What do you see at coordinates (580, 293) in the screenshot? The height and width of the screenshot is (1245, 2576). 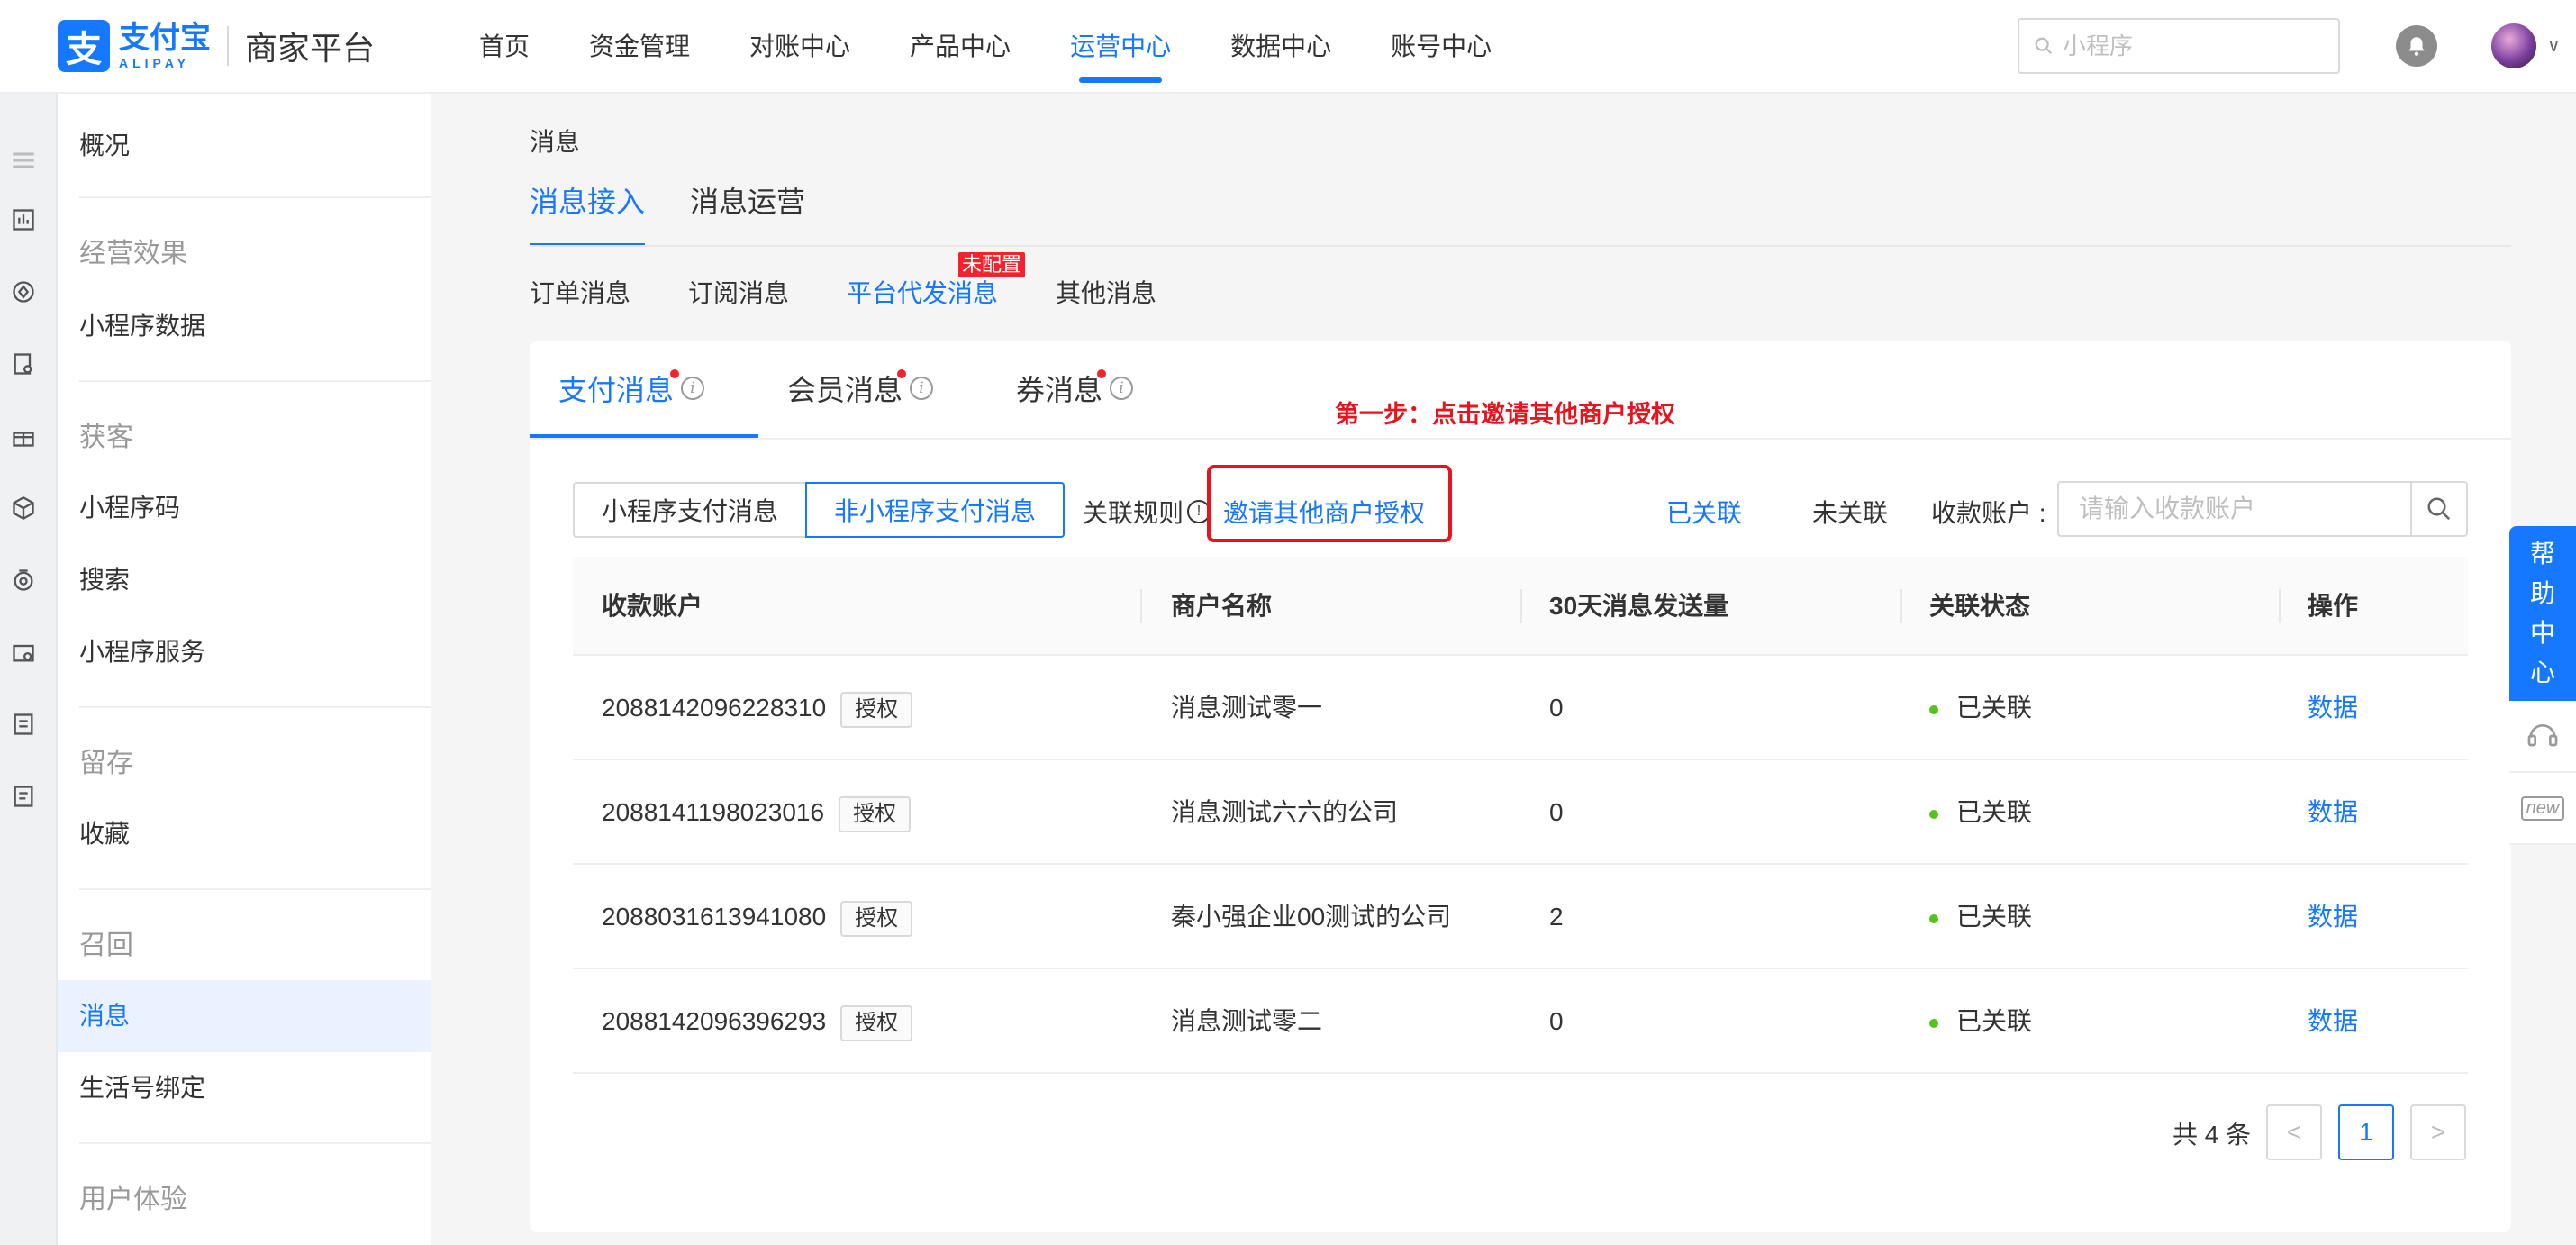 I see `tab-order-messages: 订单消息` at bounding box center [580, 293].